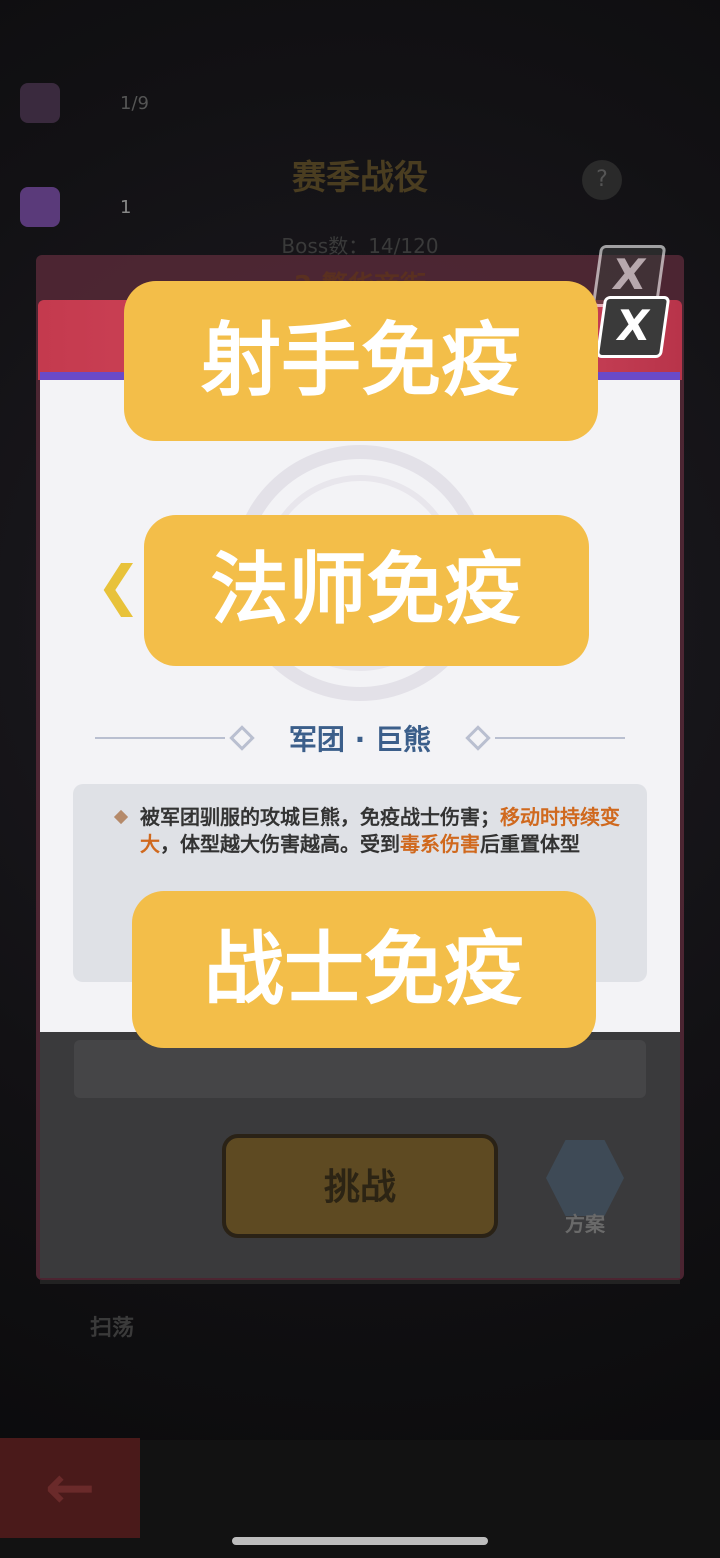 The image size is (720, 1558). I want to click on home-indicator, so click(360, 1541).